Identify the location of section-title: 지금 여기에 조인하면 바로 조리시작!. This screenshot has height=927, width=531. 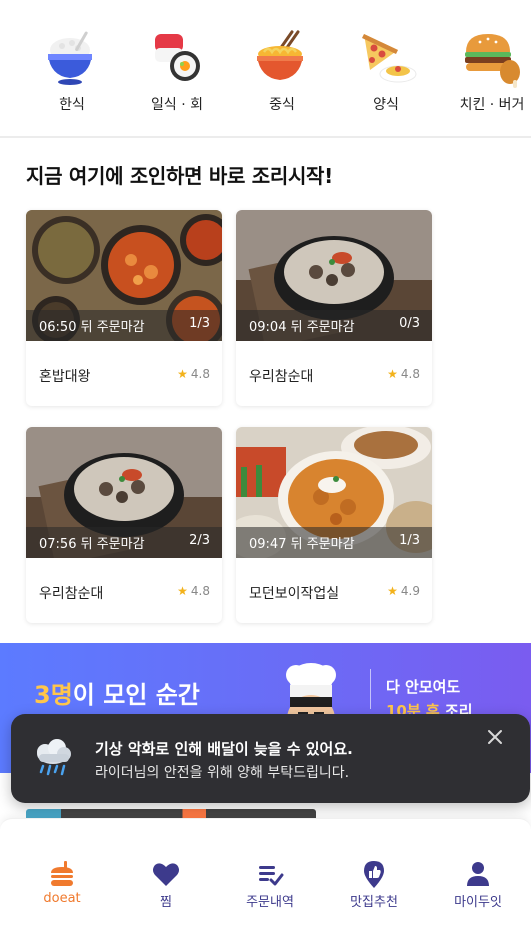
(179, 176).